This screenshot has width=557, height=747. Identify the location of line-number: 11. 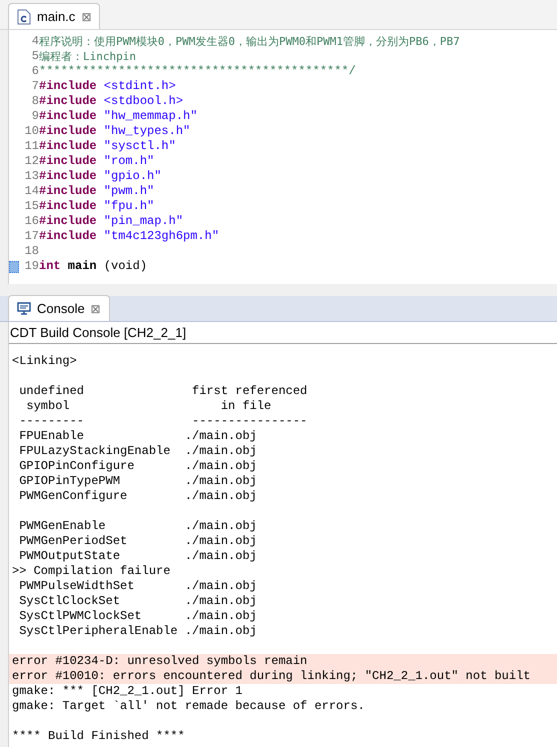
(31, 146).